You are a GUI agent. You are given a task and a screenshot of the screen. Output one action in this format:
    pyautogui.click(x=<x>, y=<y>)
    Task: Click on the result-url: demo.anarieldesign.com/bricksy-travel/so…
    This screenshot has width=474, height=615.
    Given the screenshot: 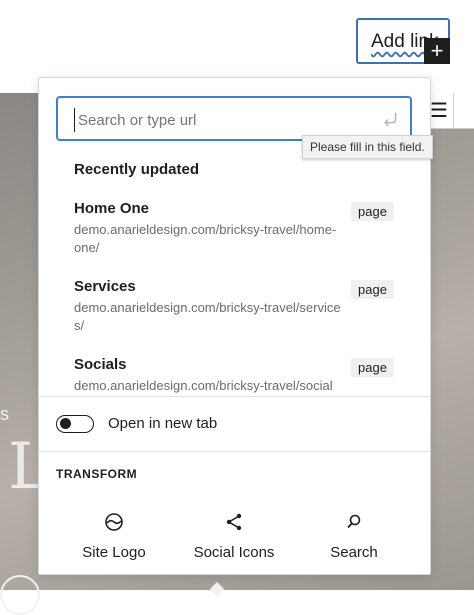 What is the action you would take?
    pyautogui.click(x=203, y=385)
    